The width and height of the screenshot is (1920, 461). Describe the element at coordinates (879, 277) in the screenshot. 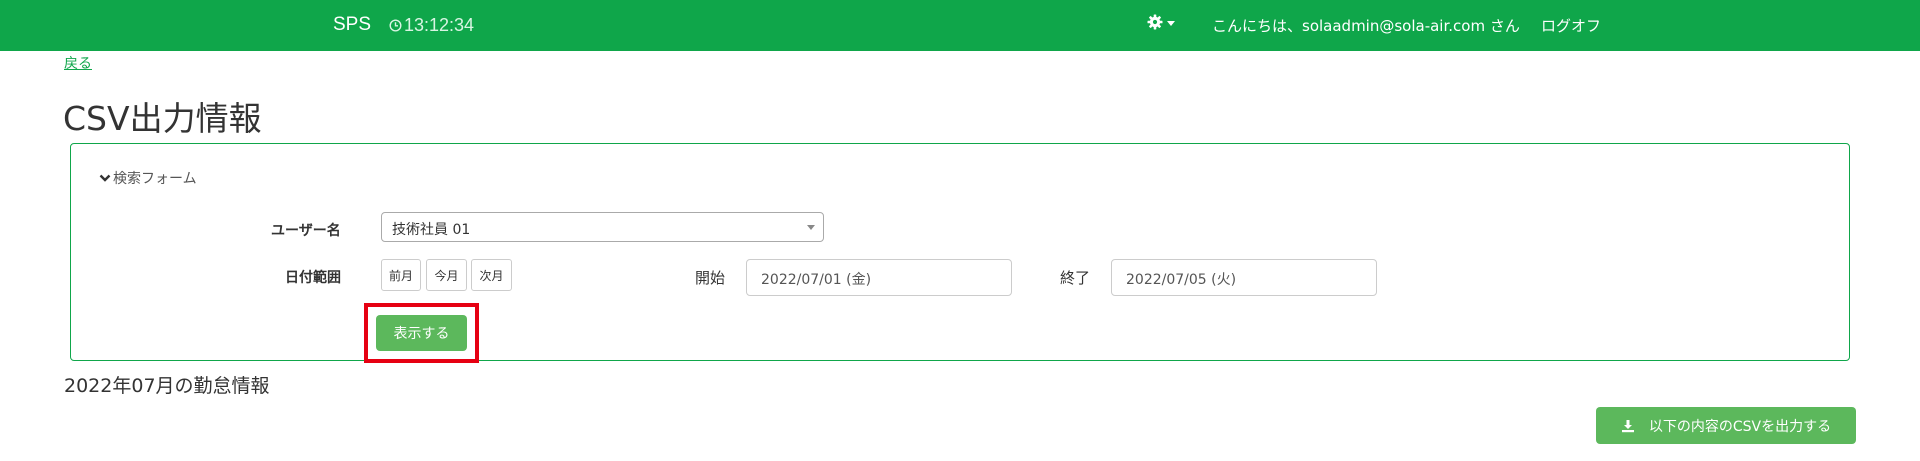

I see `start-date-input: 2022/07/01 (金)` at that location.